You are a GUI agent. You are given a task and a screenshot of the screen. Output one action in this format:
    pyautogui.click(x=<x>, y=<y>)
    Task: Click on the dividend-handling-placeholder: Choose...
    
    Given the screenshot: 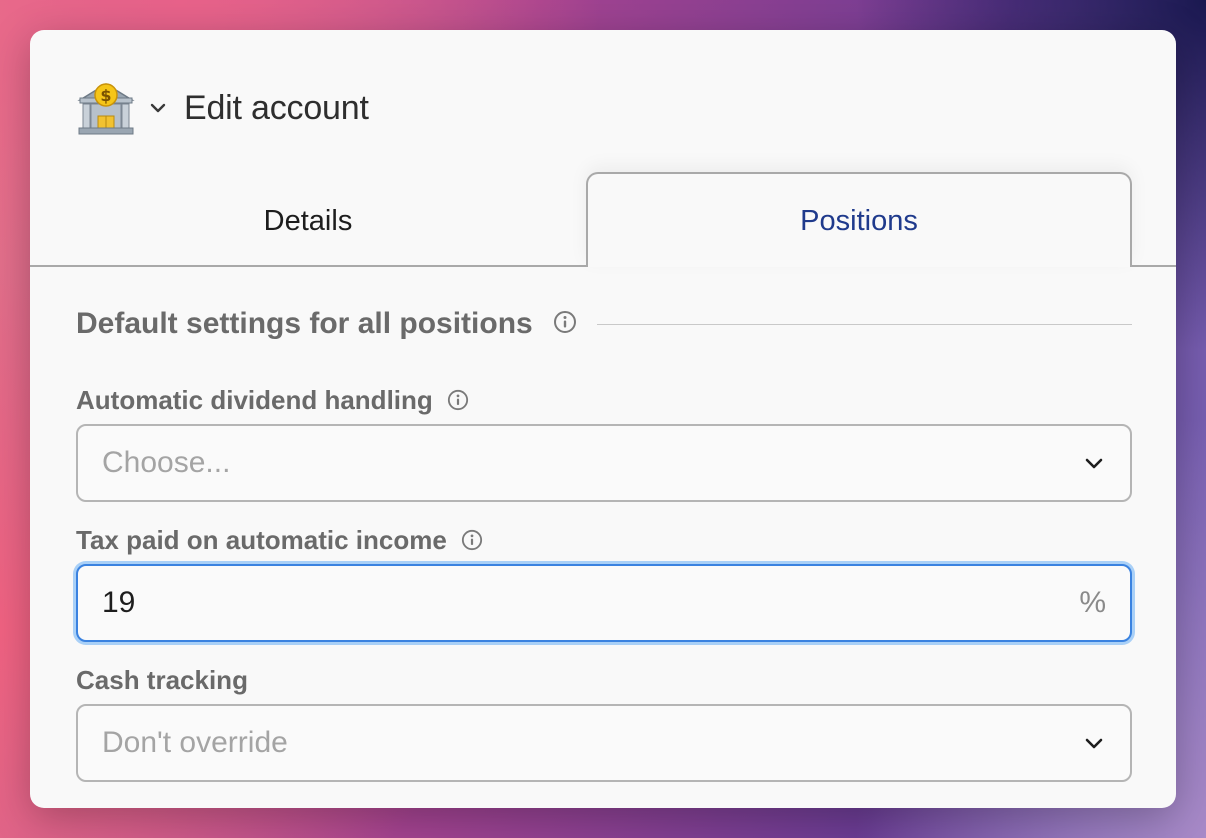 What is the action you would take?
    pyautogui.click(x=166, y=462)
    